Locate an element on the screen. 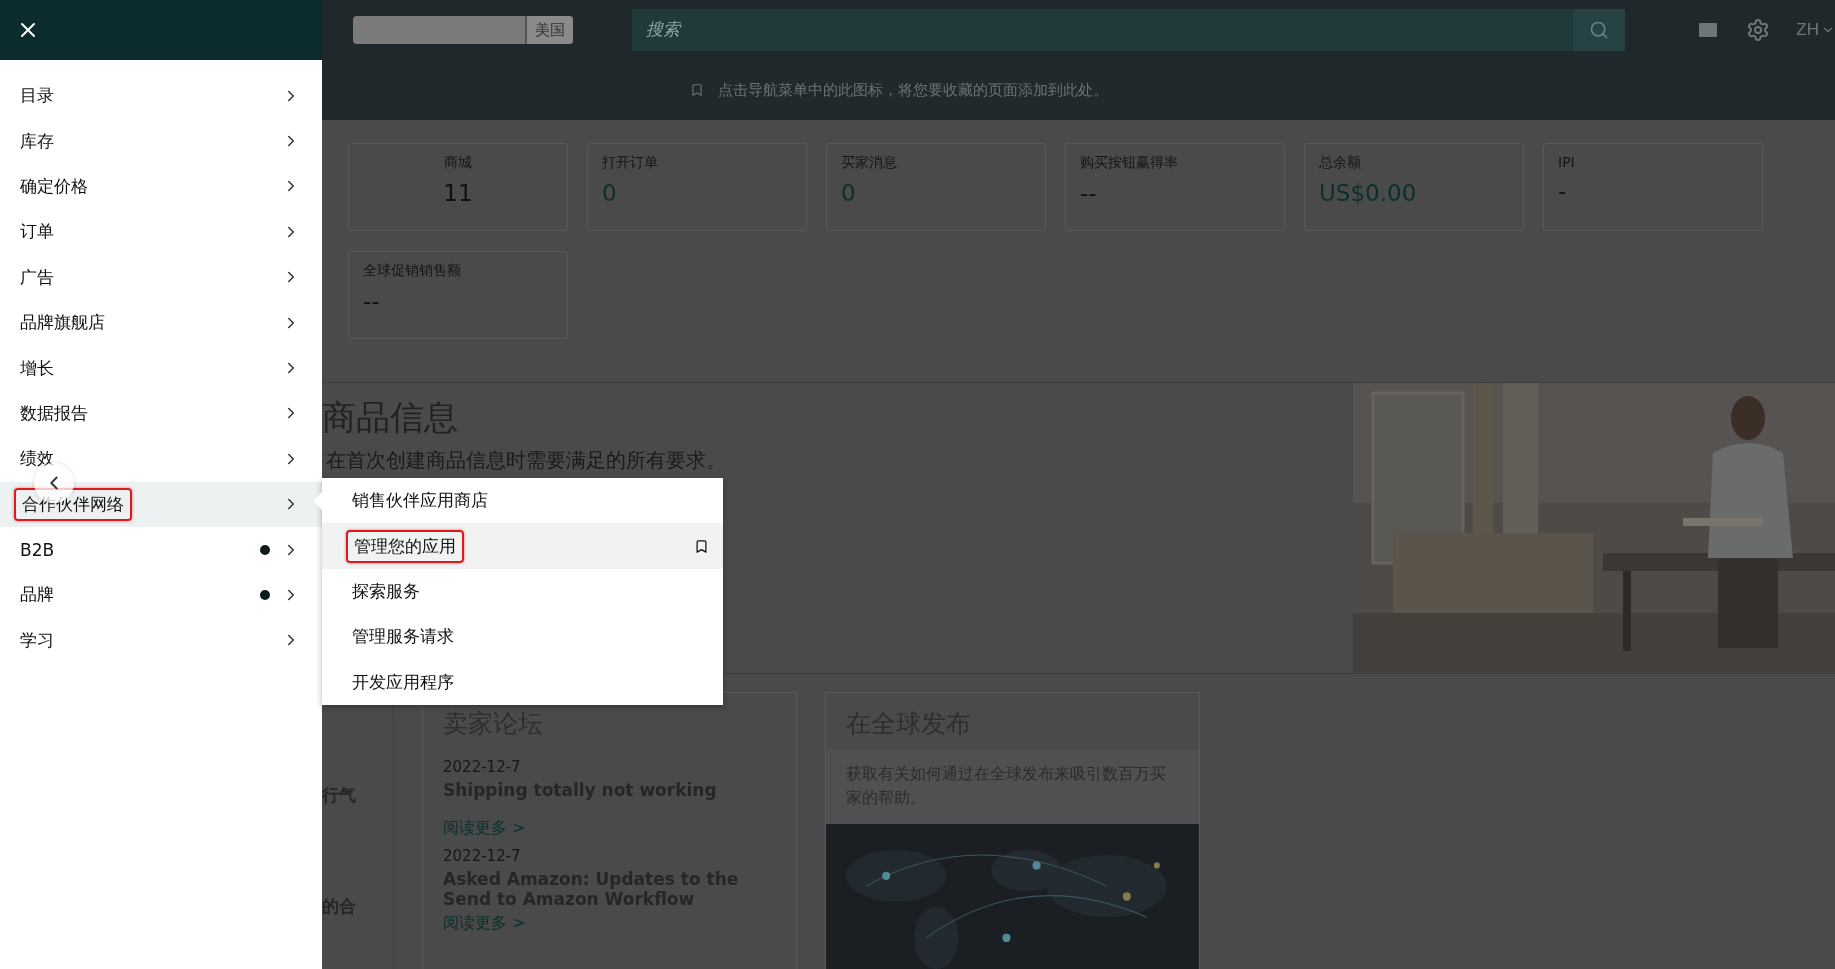 Image resolution: width=1835 pixels, height=969 pixels. submenu-label: 销售伙伴应用商店 is located at coordinates (420, 501).